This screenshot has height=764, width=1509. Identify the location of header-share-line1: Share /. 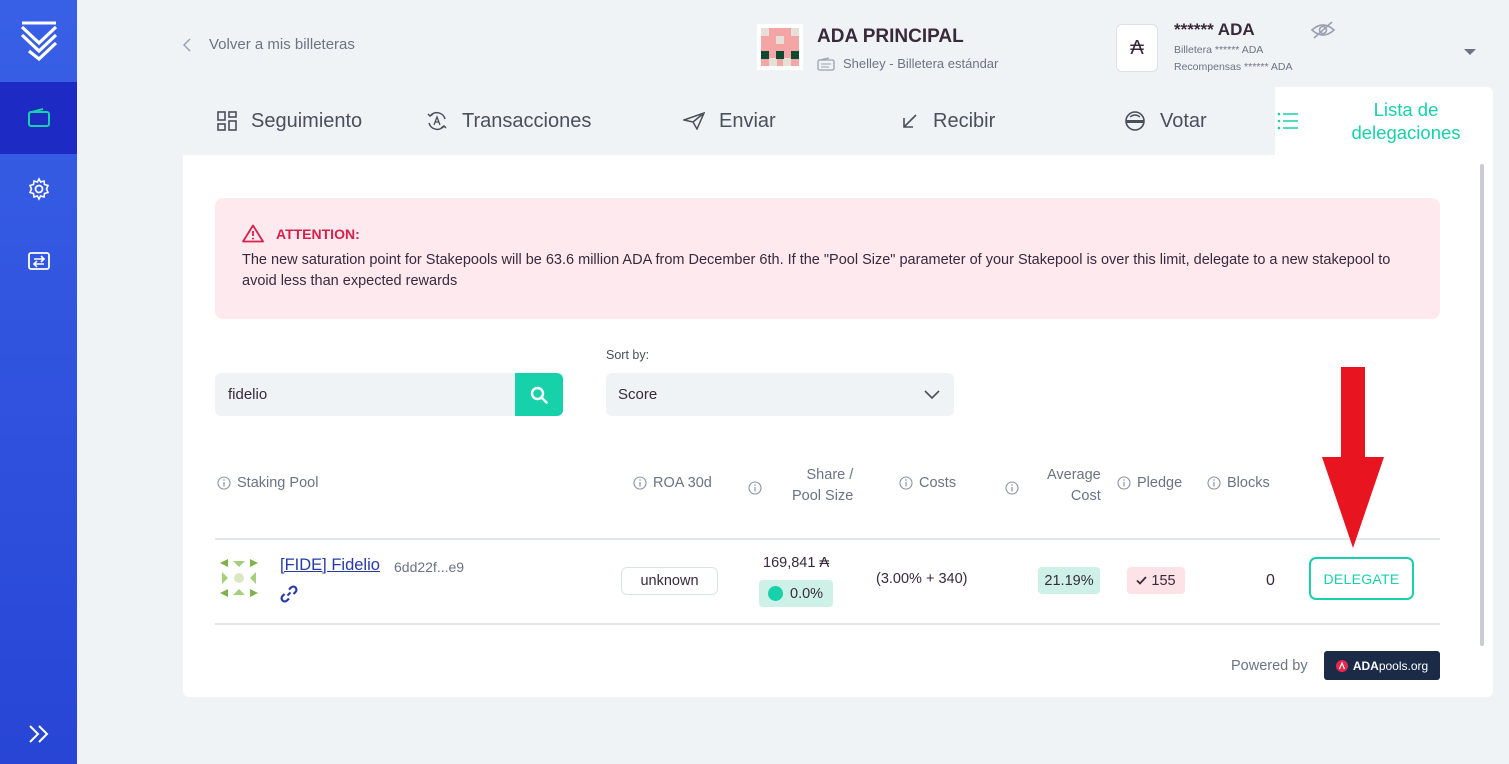
(830, 475).